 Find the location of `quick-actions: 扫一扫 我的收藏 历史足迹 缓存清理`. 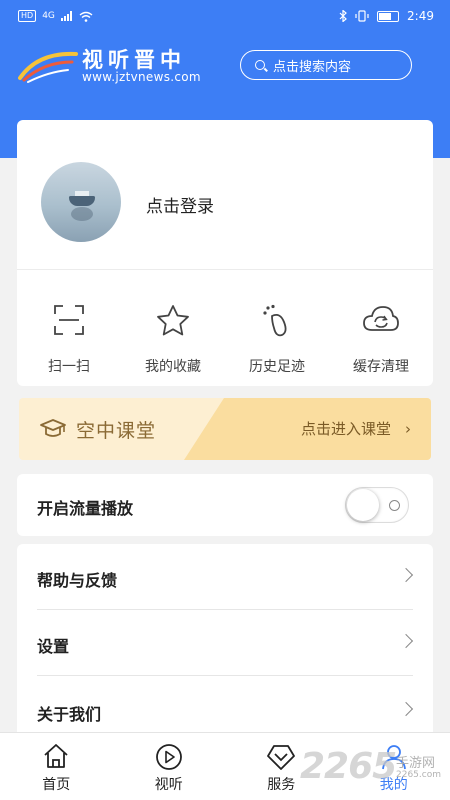

quick-actions: 扫一扫 我的收藏 历史足迹 缓存清理 is located at coordinates (225, 328).